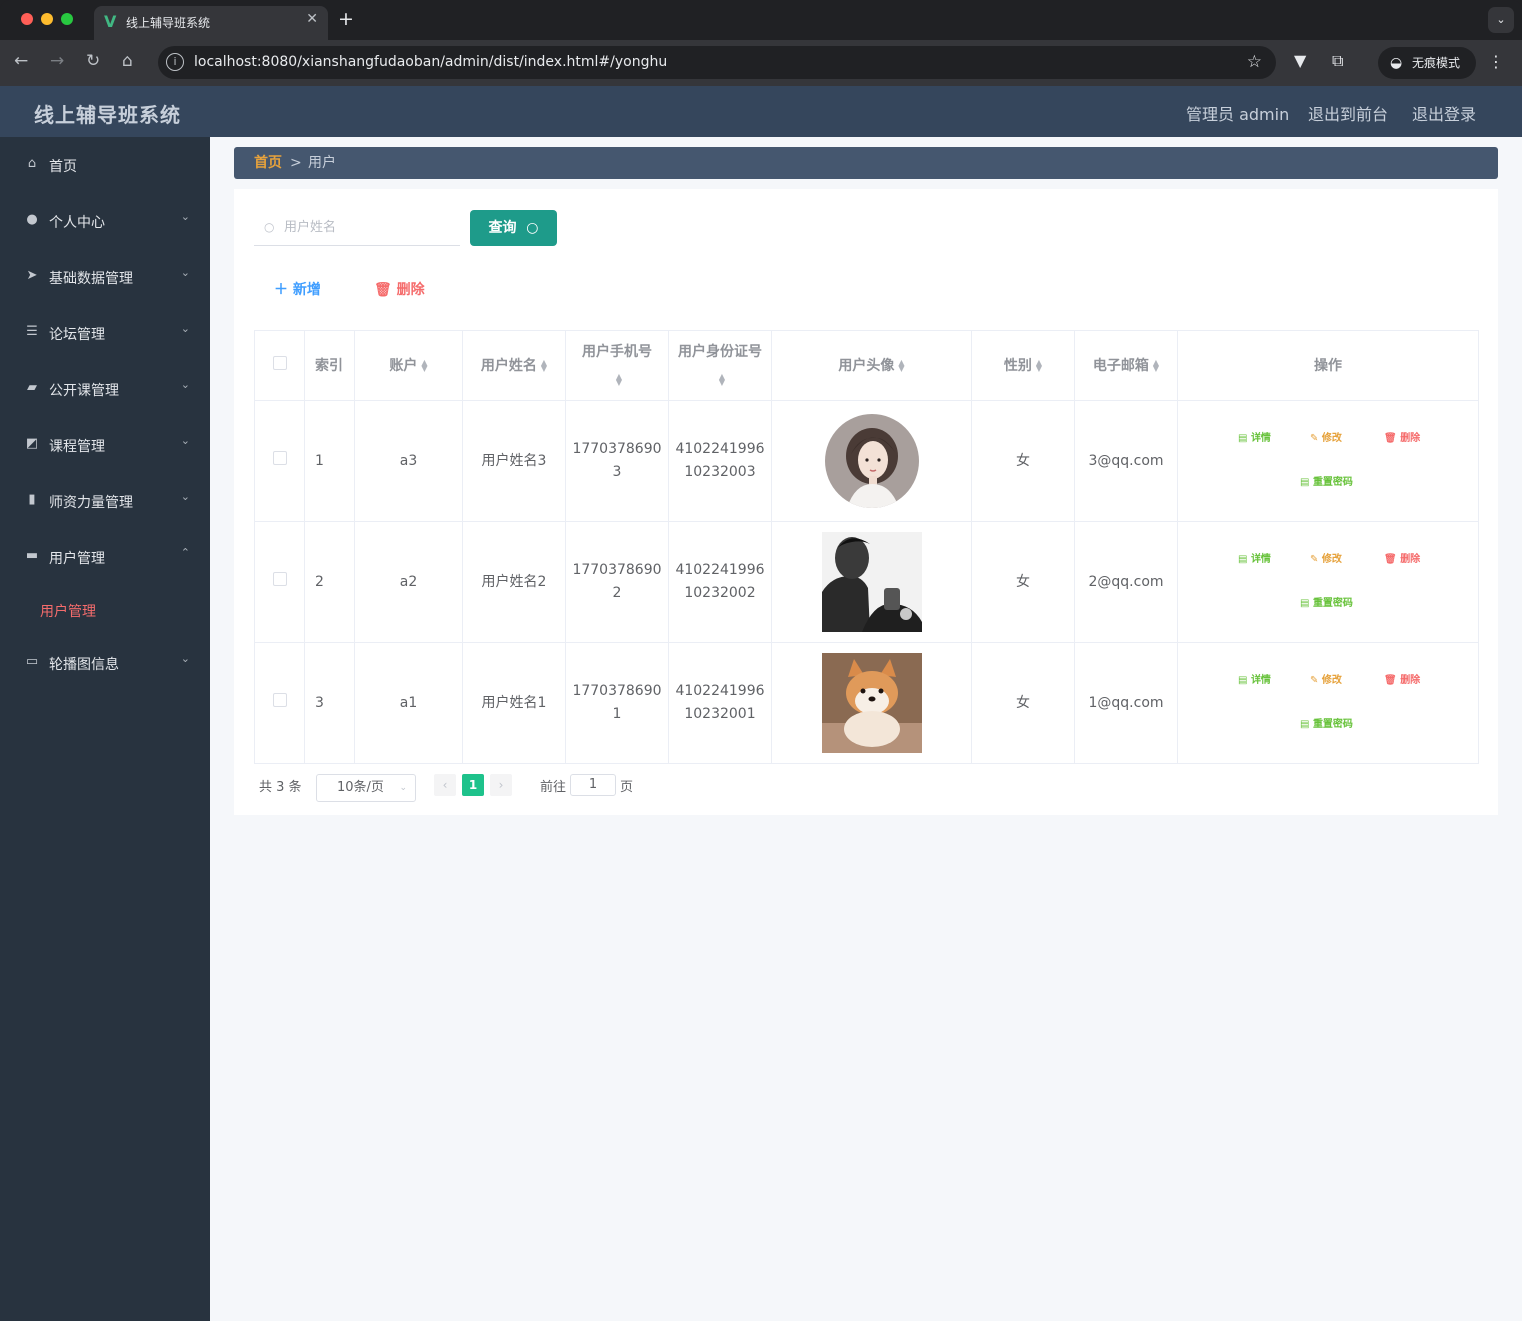 The image size is (1522, 1321). Describe the element at coordinates (408, 703) in the screenshot. I see `cell-account: a1` at that location.